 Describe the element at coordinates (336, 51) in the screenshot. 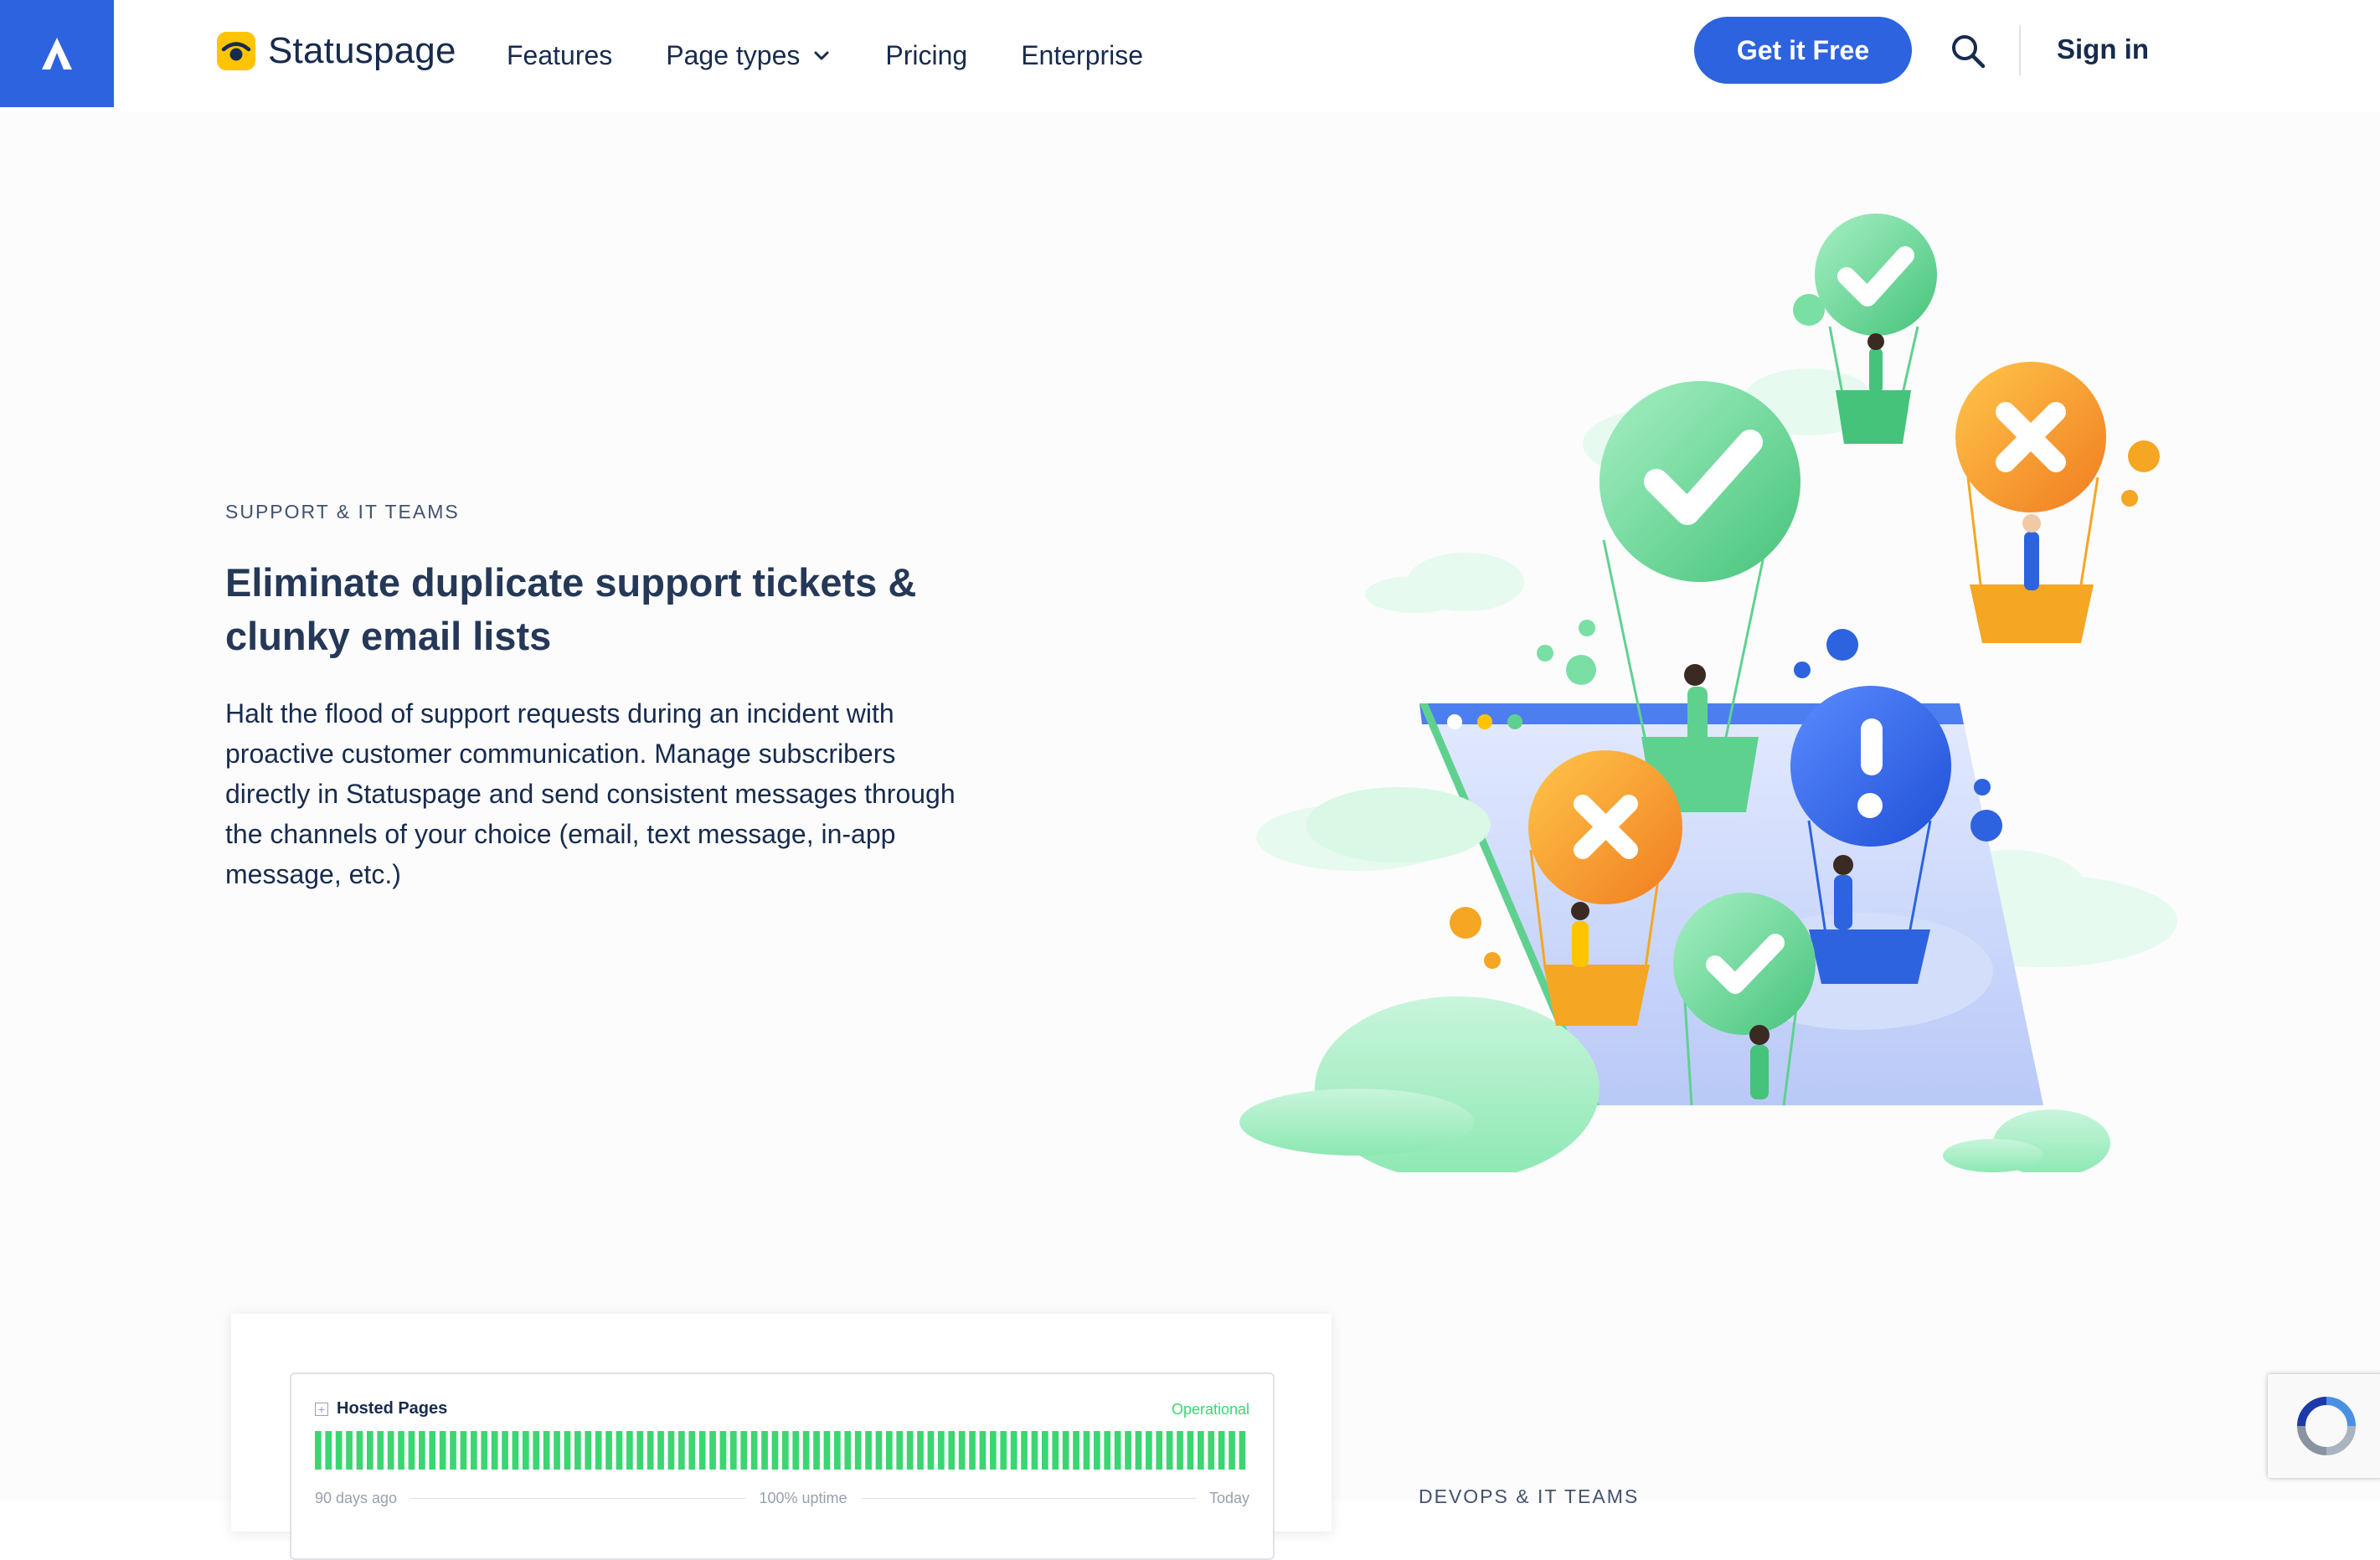

I see `statuspage-logo: Statuspage` at that location.